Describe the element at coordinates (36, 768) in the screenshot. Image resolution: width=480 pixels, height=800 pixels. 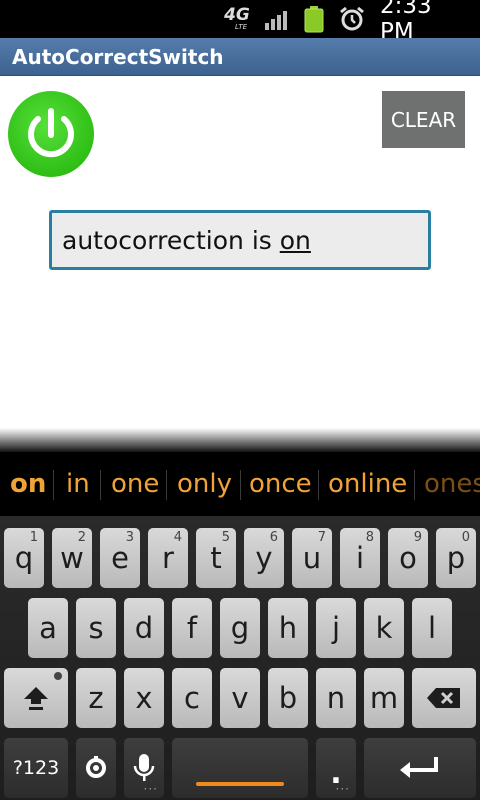
I see `symbols-key: ?123` at that location.